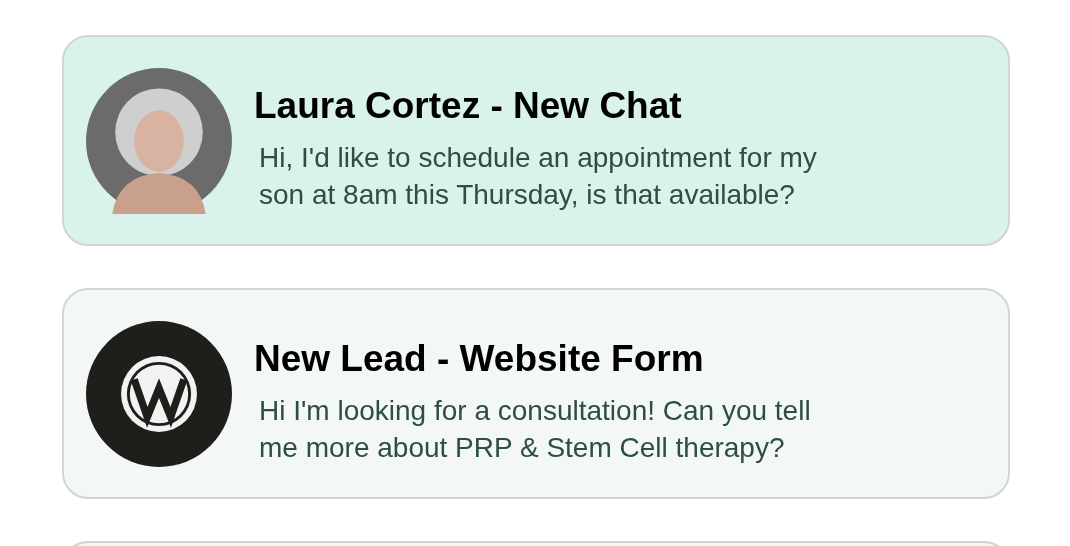 This screenshot has width=1070, height=546. What do you see at coordinates (468, 105) in the screenshot?
I see `conversation-title: Laura Cortez - New Chat` at bounding box center [468, 105].